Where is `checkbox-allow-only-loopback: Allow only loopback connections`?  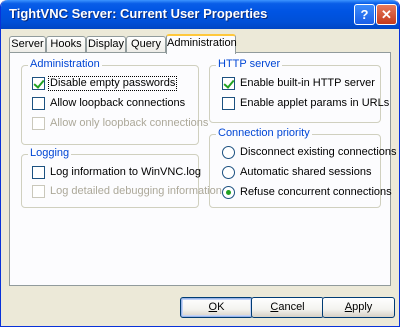
checkbox-allow-only-loopback: Allow only loopback connections is located at coordinates (120, 124).